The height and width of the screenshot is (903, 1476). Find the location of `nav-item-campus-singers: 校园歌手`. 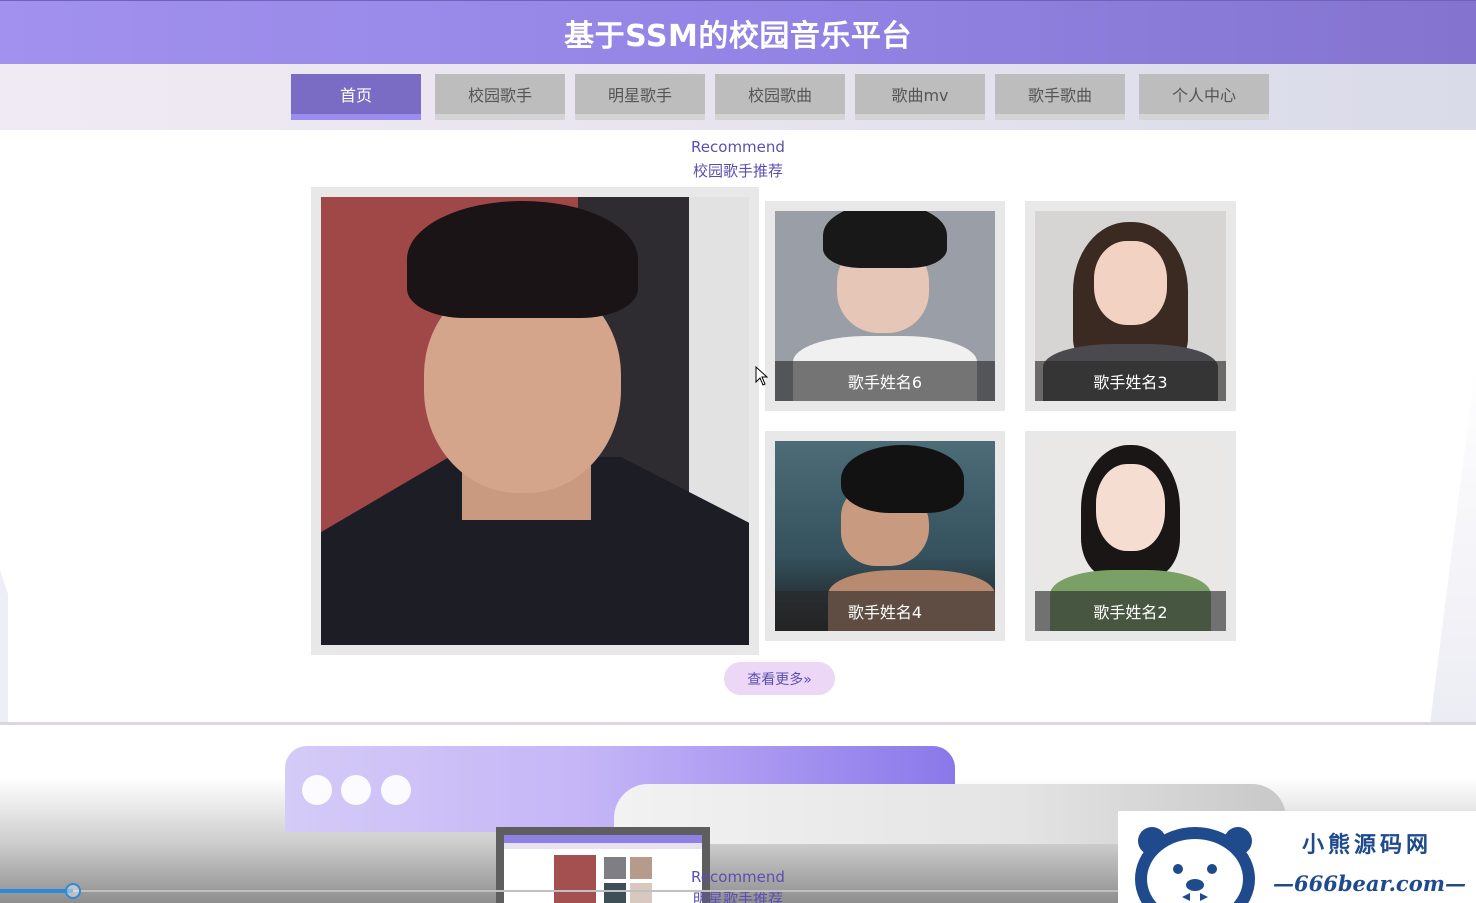

nav-item-campus-singers: 校园歌手 is located at coordinates (500, 97).